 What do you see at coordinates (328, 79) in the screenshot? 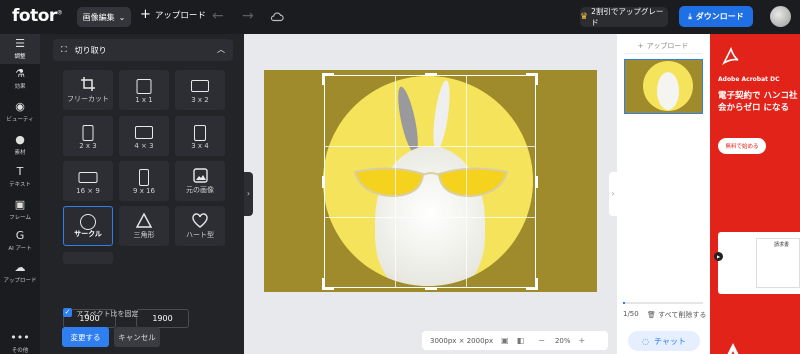
I see `crop-handle-top-left` at bounding box center [328, 79].